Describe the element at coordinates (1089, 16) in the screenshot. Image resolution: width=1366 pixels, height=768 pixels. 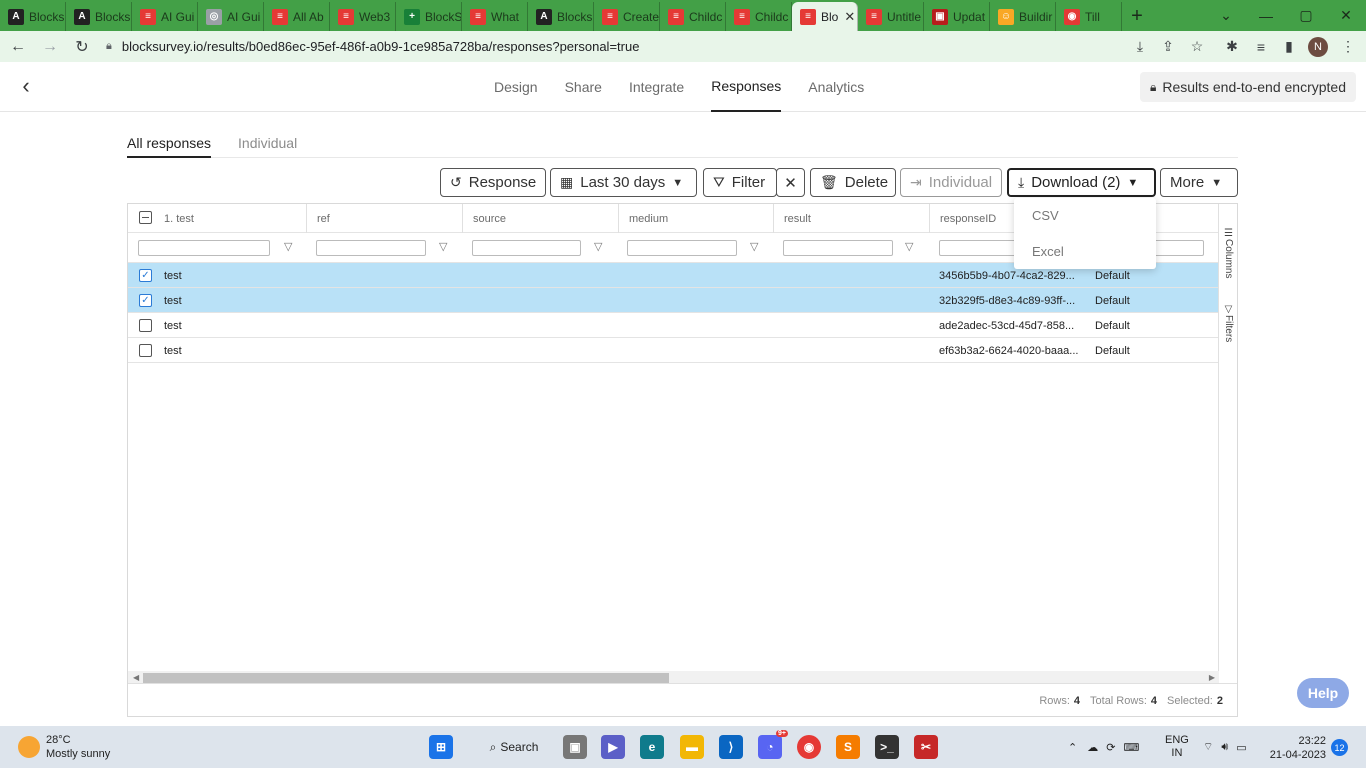
I see `browser-tab: ◉ Till` at that location.